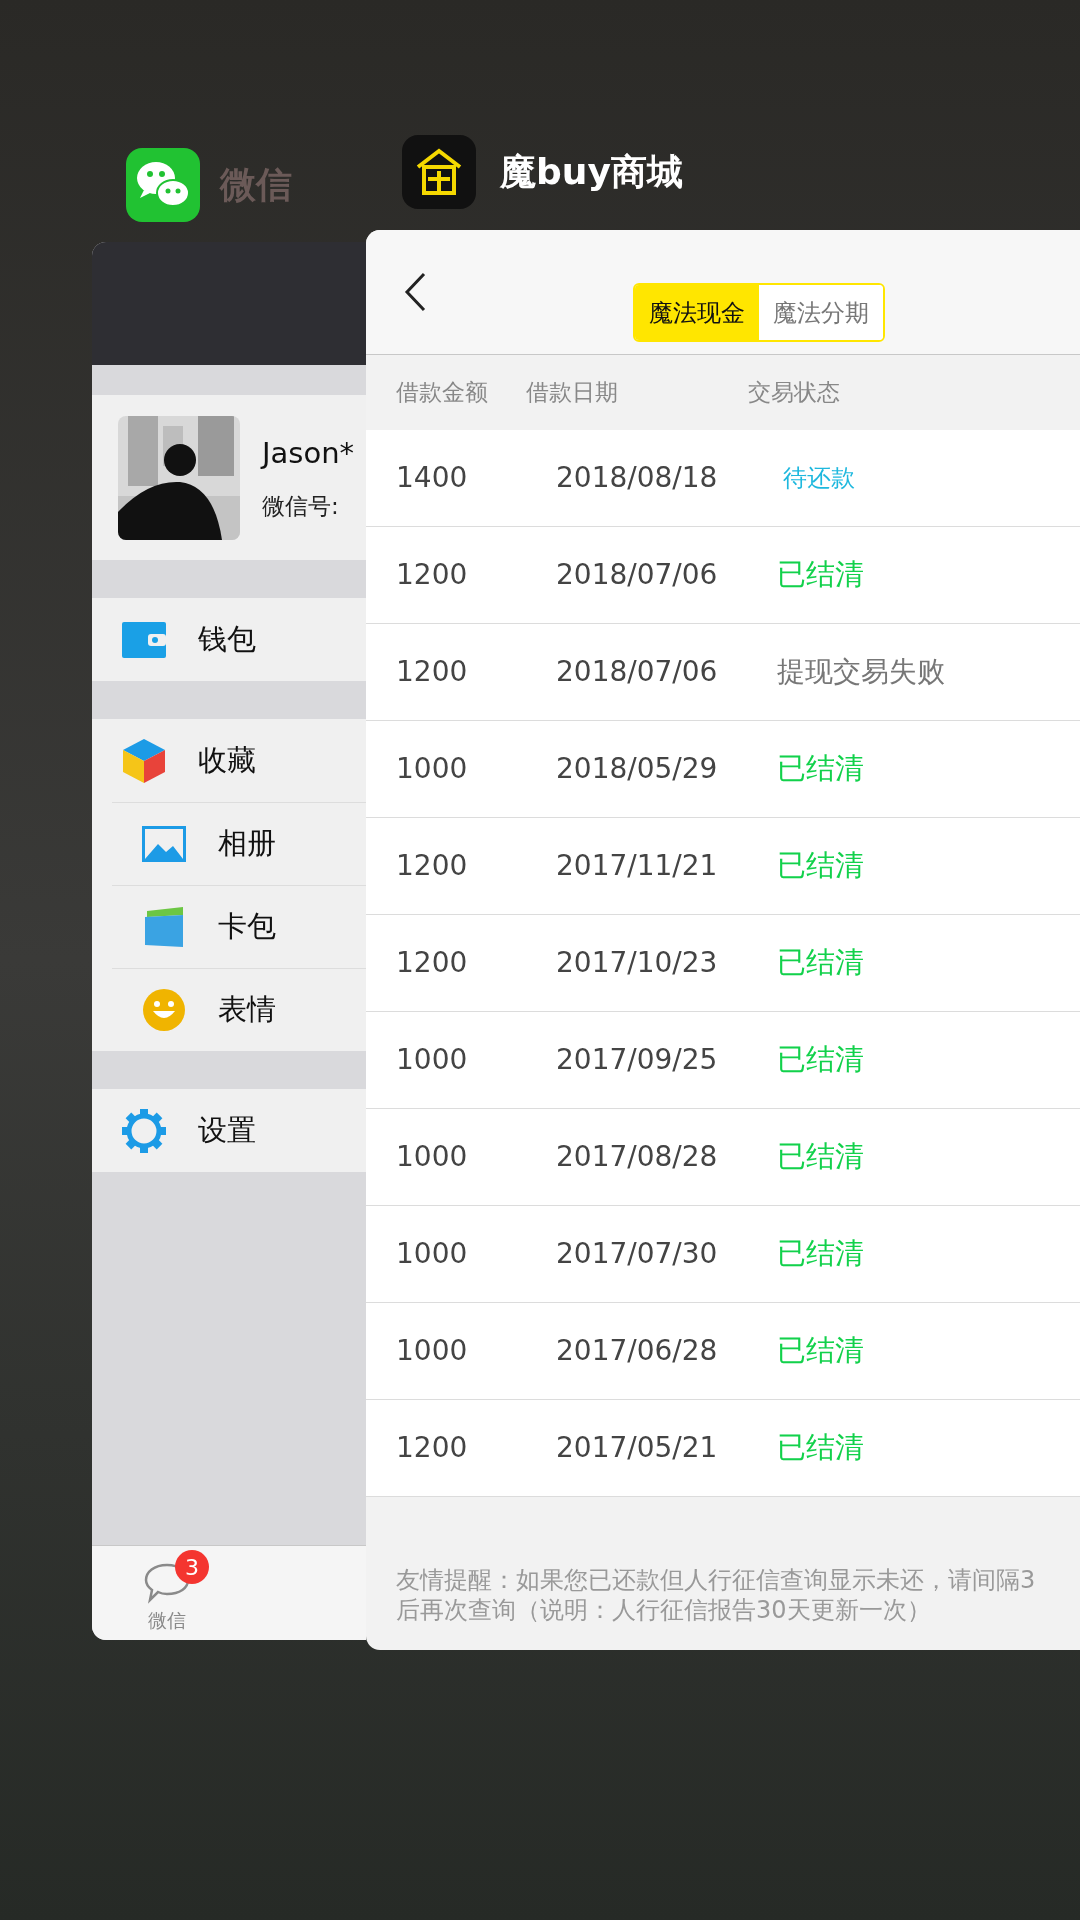  I want to click on menu-item: 卡包, so click(239, 926).